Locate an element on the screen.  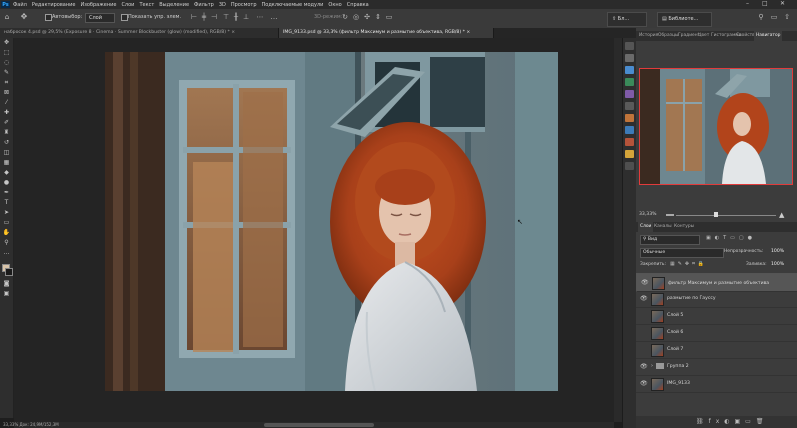
menu-layers: Слои is located at coordinates (127, 5).